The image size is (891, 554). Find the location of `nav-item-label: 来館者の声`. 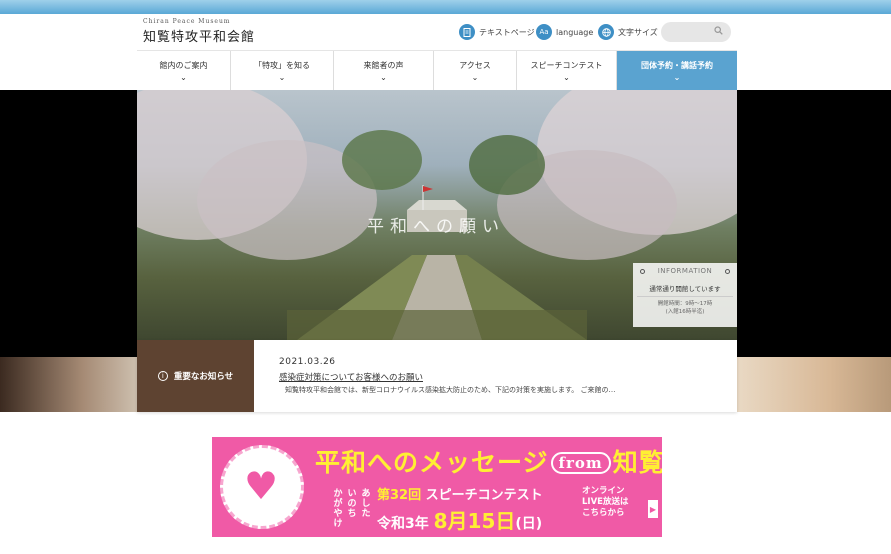

nav-item-label: 来館者の声 is located at coordinates (383, 65).